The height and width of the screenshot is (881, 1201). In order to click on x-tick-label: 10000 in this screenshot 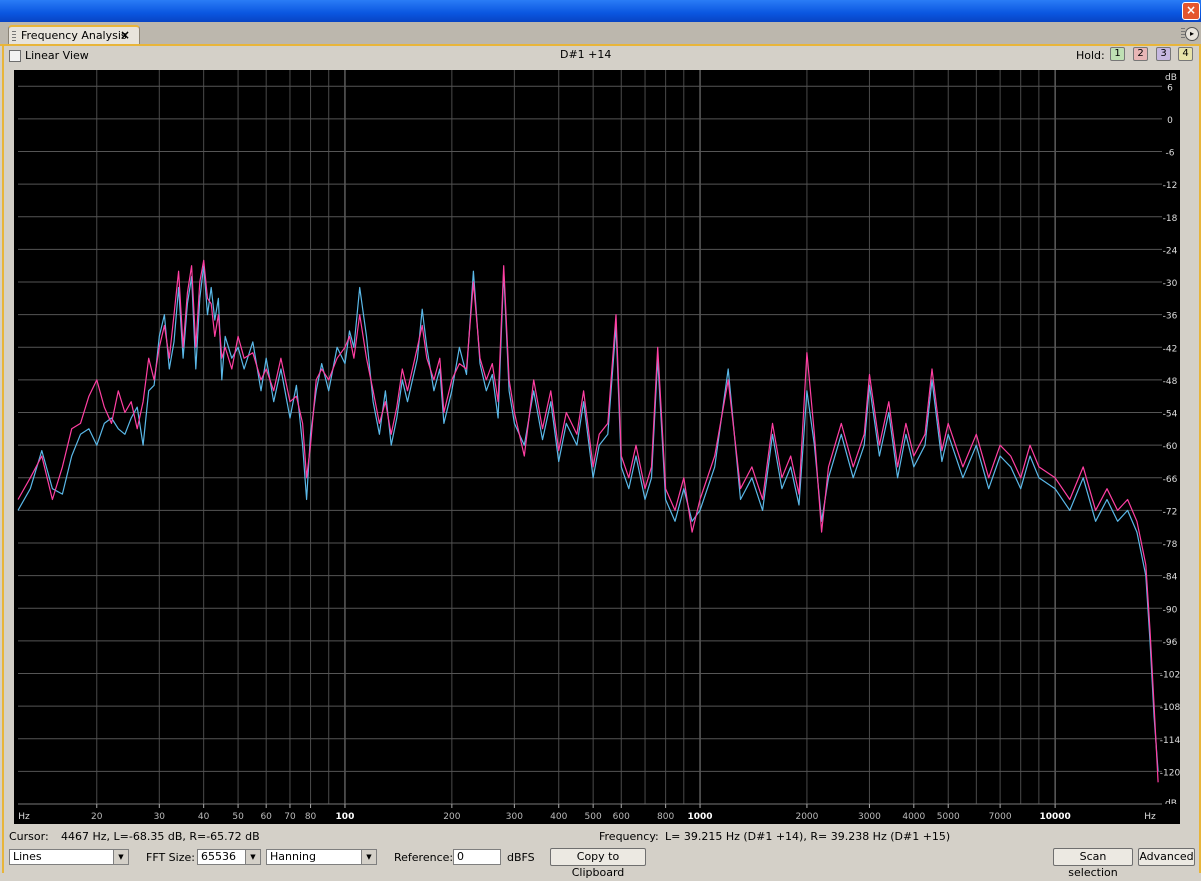, I will do `click(1054, 817)`.